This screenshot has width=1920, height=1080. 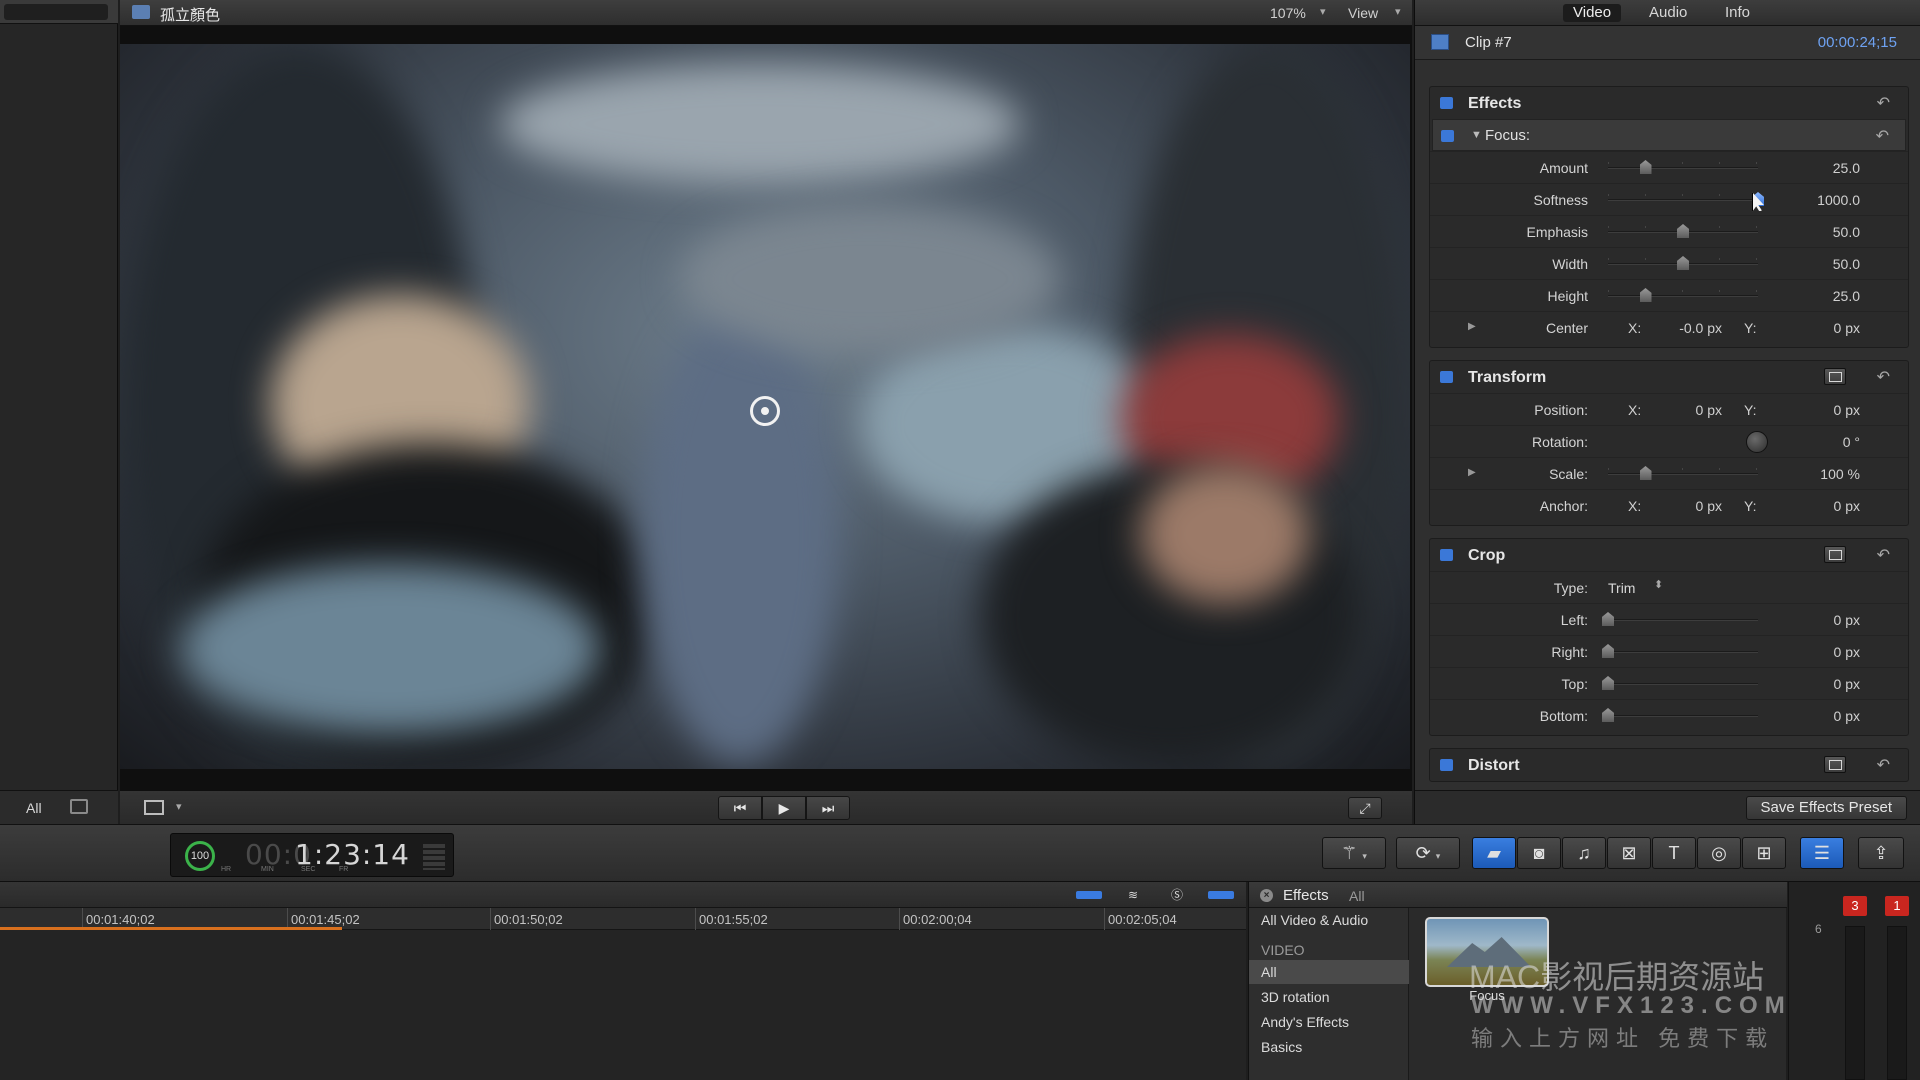 I want to click on maps-browser-button: ⊞, so click(x=1764, y=853).